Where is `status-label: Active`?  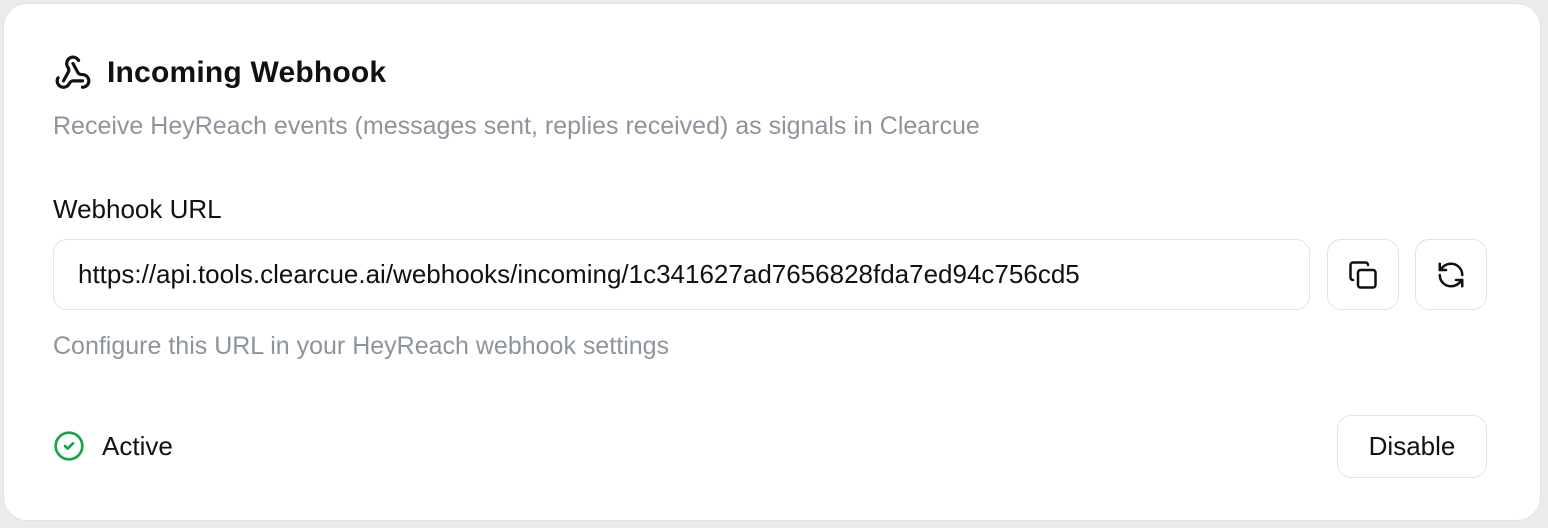 status-label: Active is located at coordinates (137, 445).